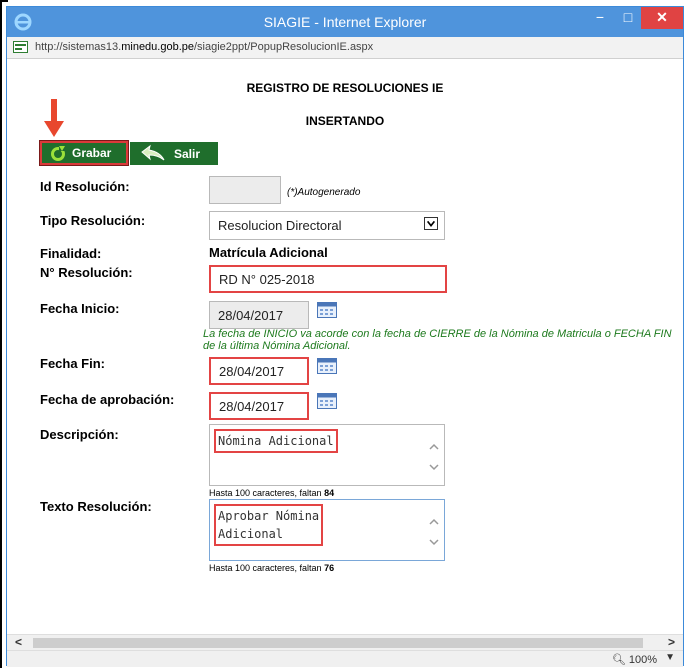 The width and height of the screenshot is (687, 668). I want to click on red-arrow-icon, so click(54, 118).